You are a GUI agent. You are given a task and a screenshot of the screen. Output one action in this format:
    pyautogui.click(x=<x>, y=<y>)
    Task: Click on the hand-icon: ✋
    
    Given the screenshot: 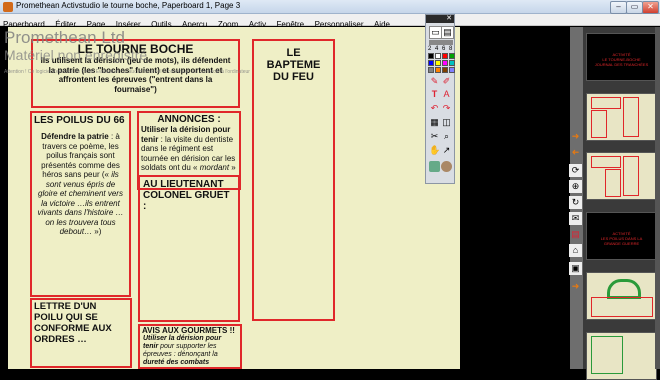 What is the action you would take?
    pyautogui.click(x=434, y=150)
    